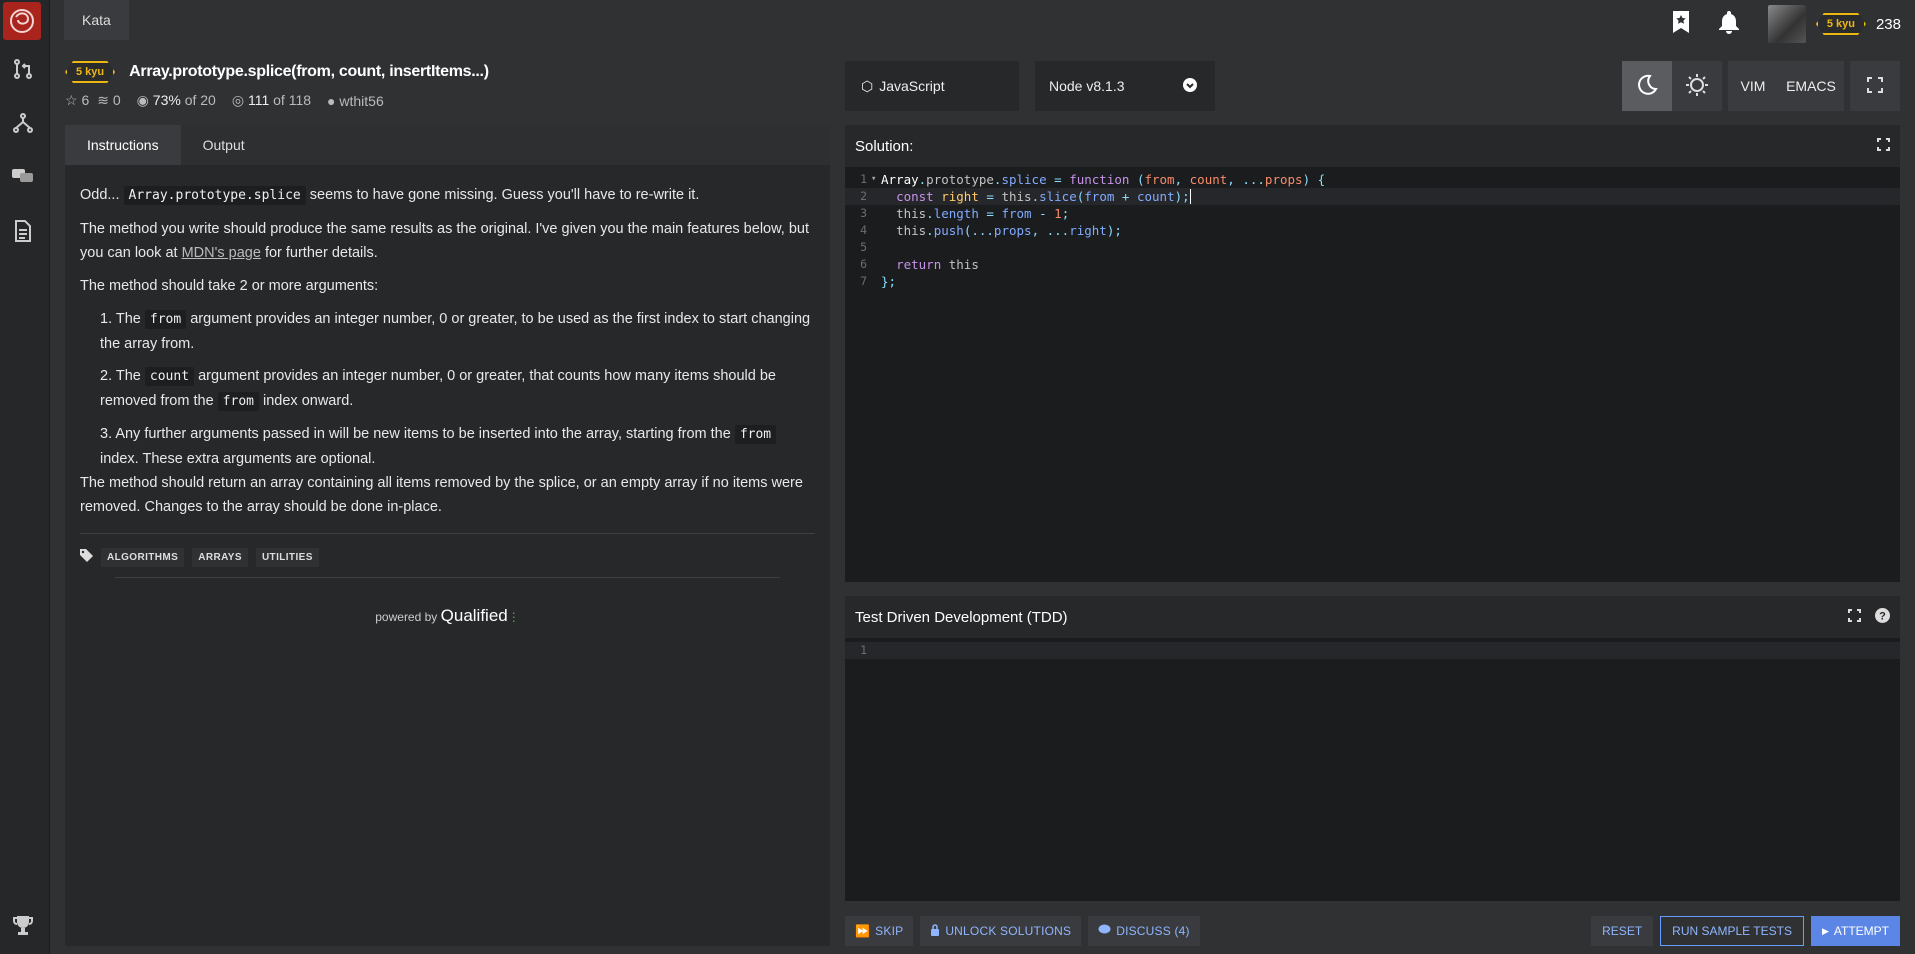 Image resolution: width=1915 pixels, height=954 pixels. I want to click on version-select: Node v8.1.3, so click(1125, 86).